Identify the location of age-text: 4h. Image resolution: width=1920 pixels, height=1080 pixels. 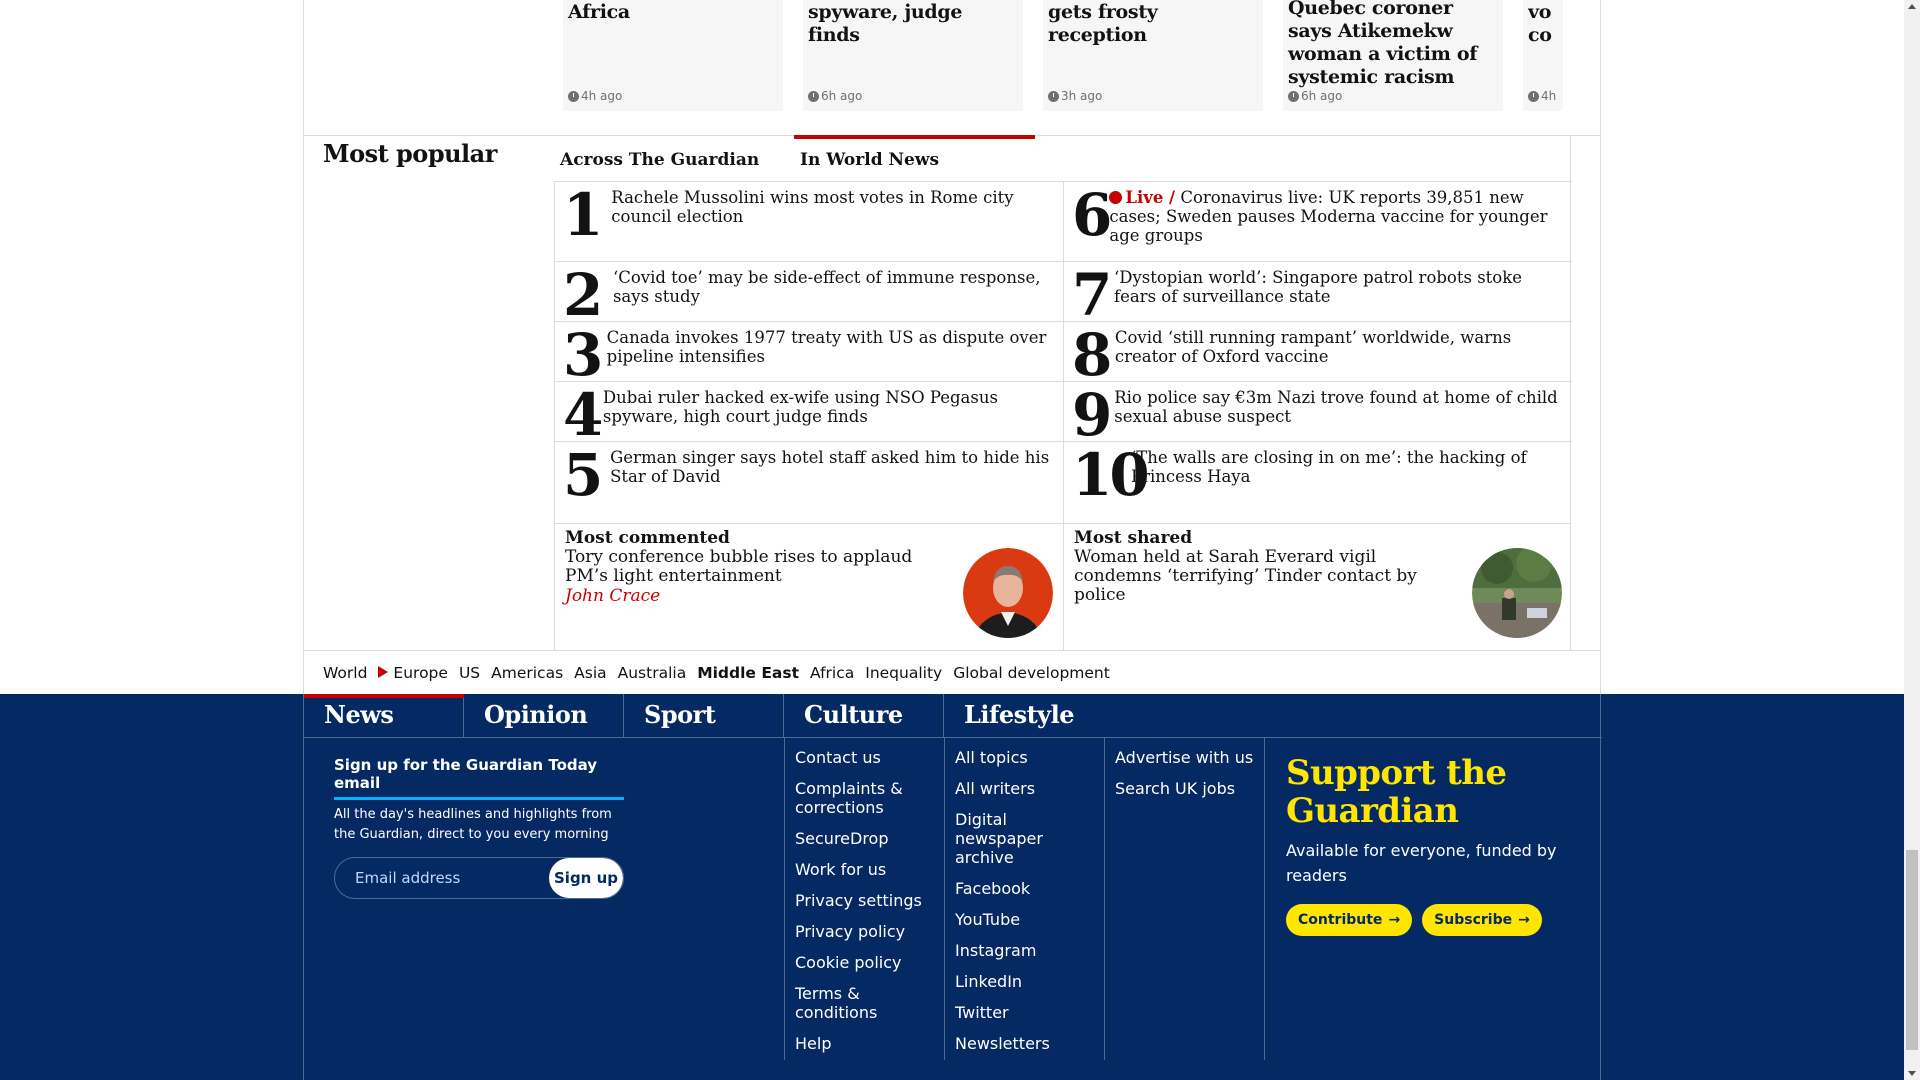
(1549, 96).